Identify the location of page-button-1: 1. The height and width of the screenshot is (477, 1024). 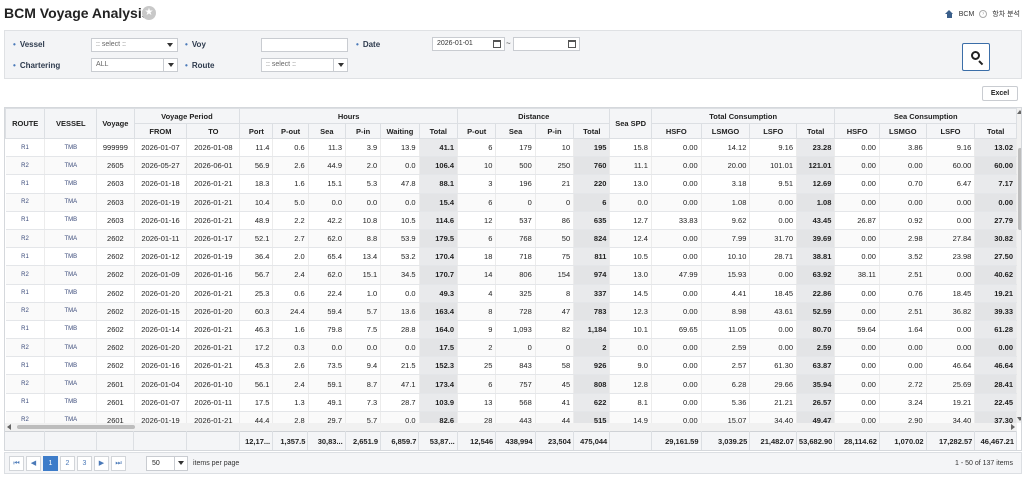
(50, 463).